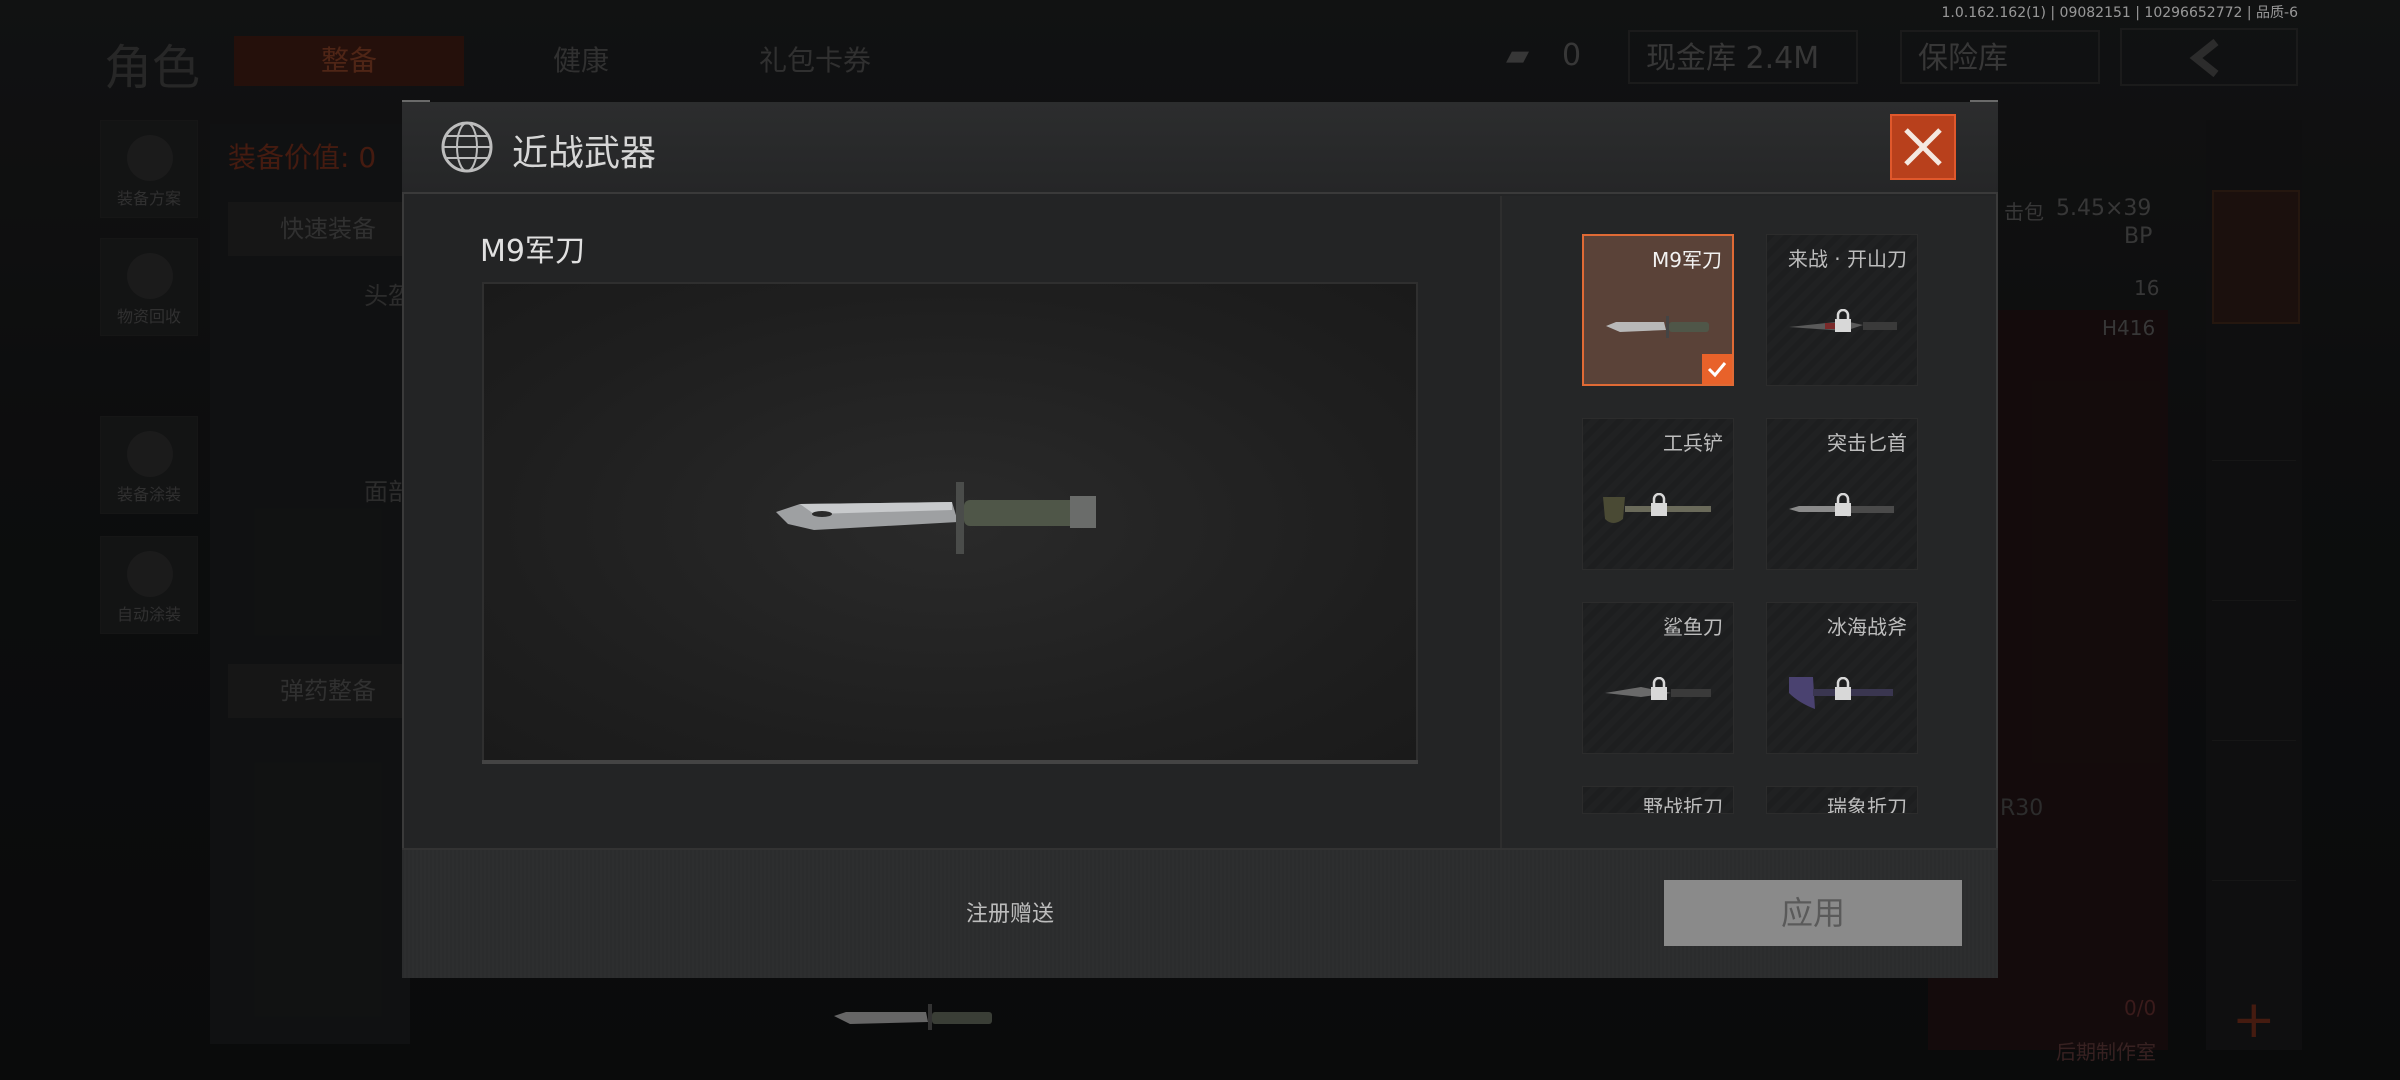 The height and width of the screenshot is (1080, 2400). I want to click on weapon-card-field-knife: 野战折刀, so click(1658, 800).